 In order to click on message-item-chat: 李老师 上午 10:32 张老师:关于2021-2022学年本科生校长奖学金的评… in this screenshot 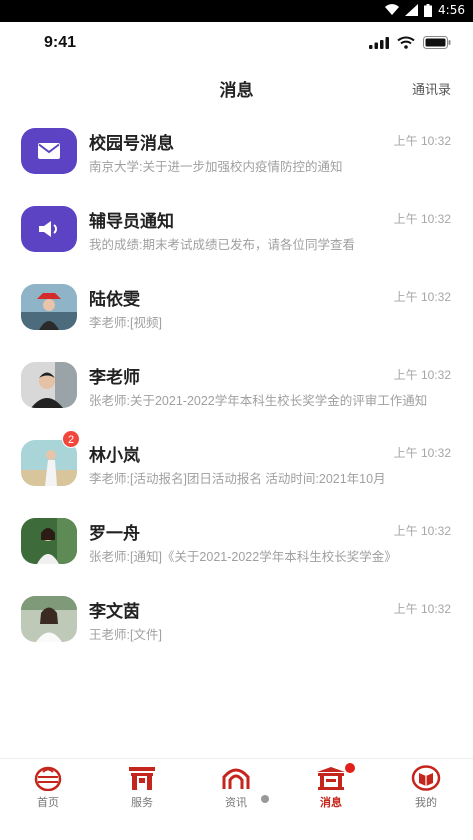, I will do `click(236, 391)`.